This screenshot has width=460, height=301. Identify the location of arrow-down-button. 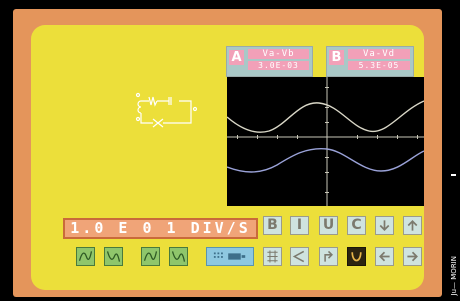
(384, 225).